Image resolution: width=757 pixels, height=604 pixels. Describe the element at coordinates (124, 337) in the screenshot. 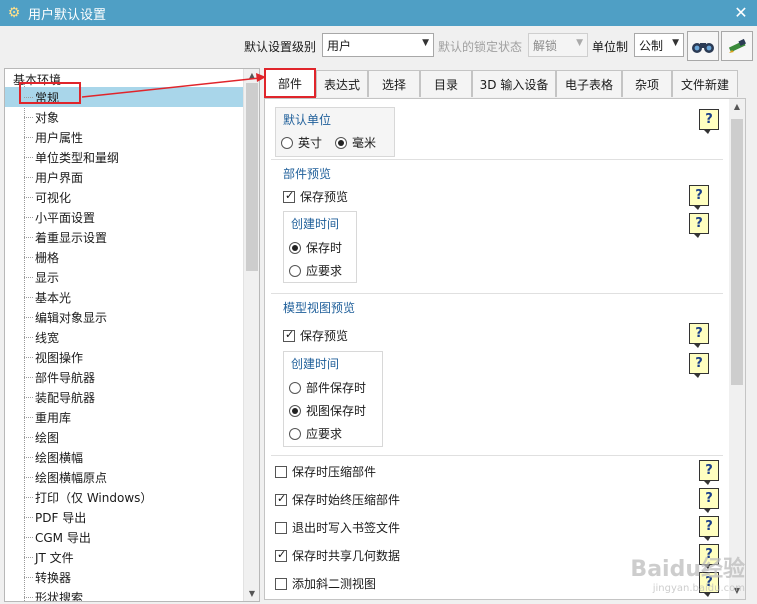

I see `tree-item: 线宽` at that location.